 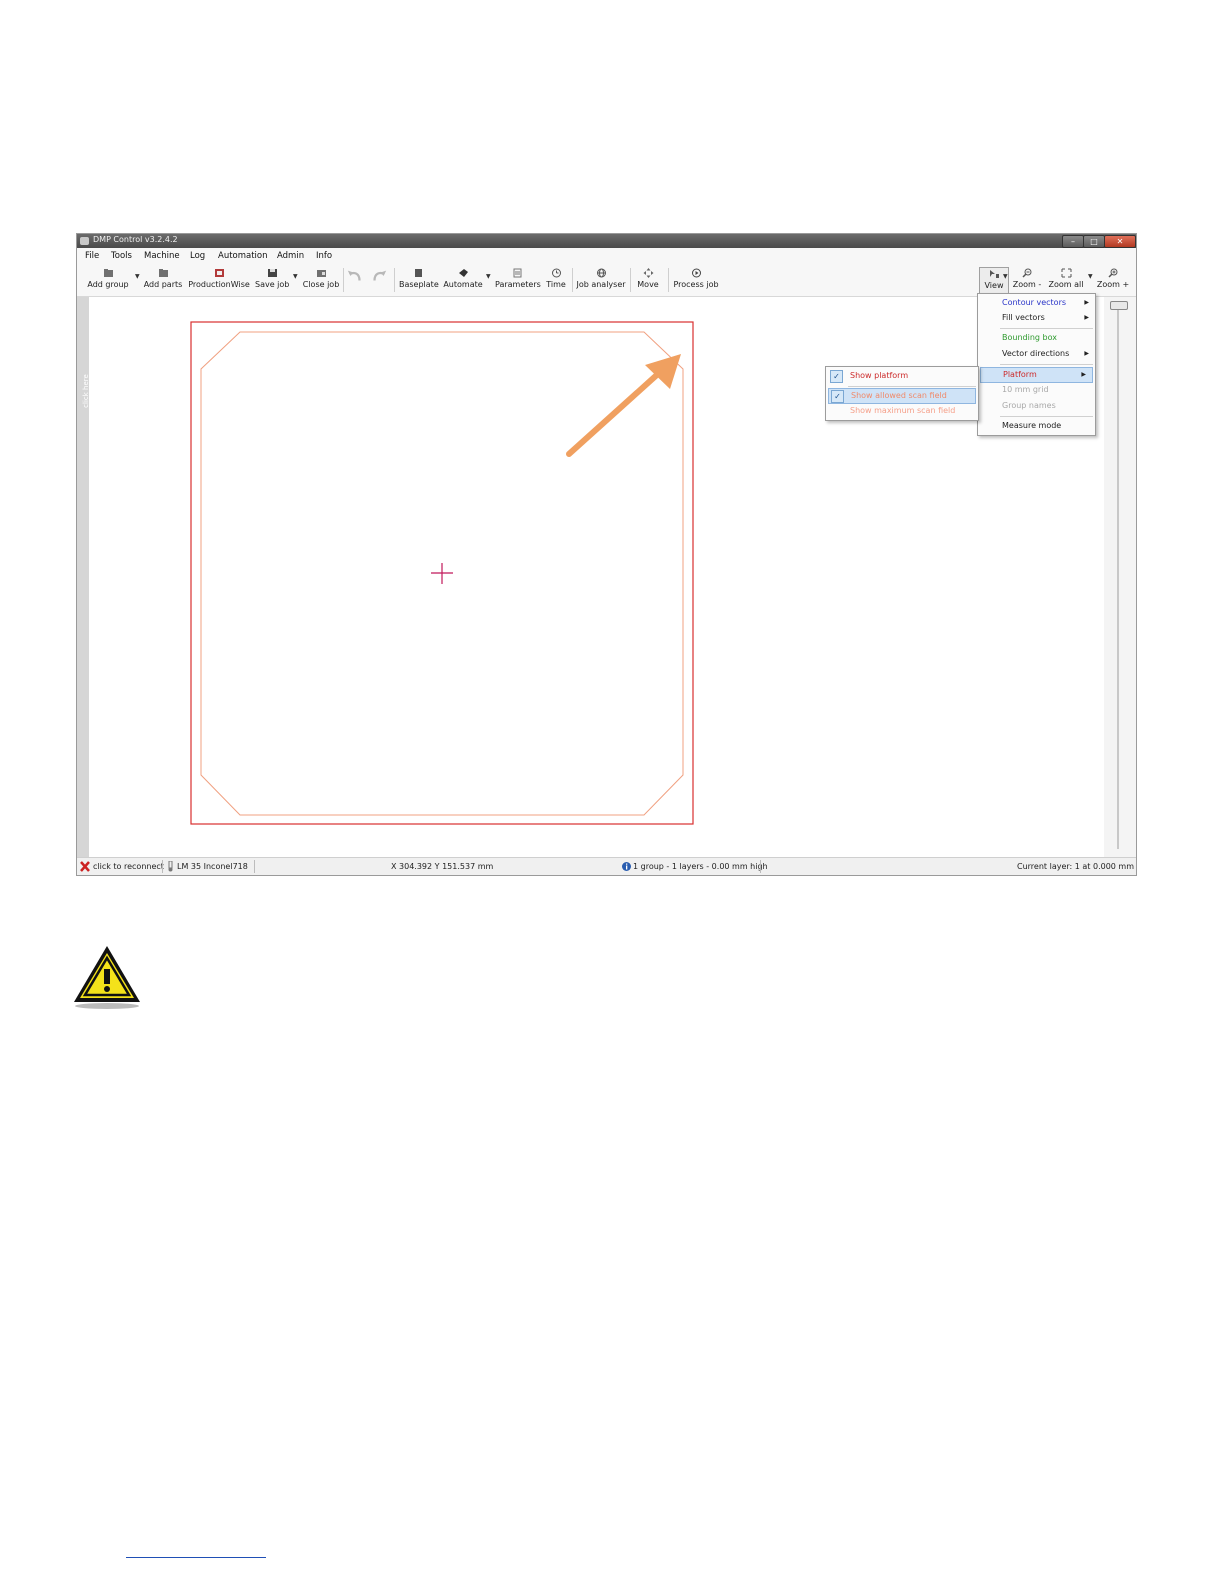 I want to click on left-side-strip: click here, so click(x=83, y=577).